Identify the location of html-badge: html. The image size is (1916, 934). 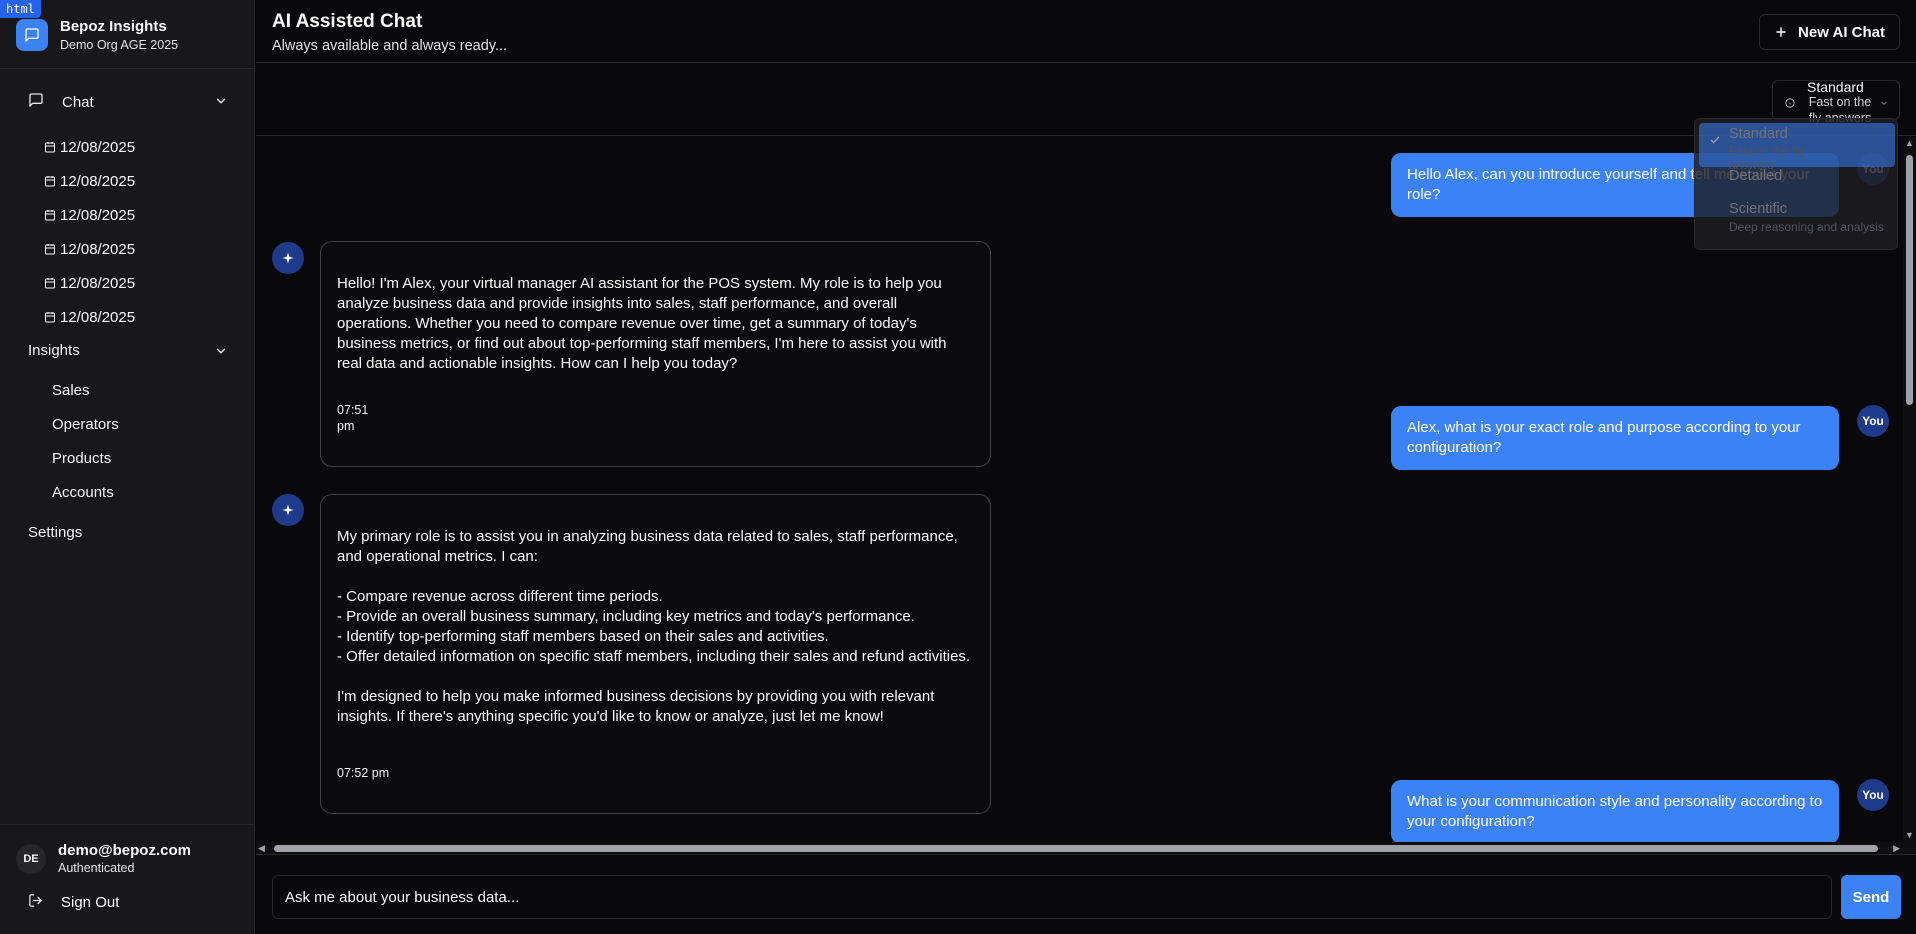
(20, 9).